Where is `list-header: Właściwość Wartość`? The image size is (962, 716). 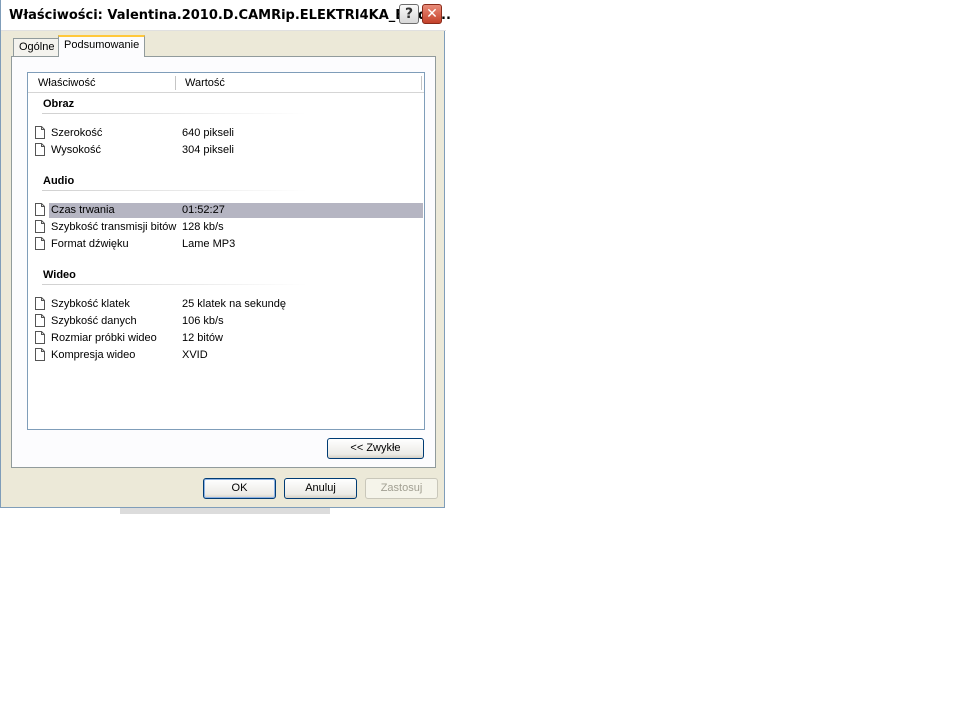
list-header: Właściwość Wartość is located at coordinates (226, 83).